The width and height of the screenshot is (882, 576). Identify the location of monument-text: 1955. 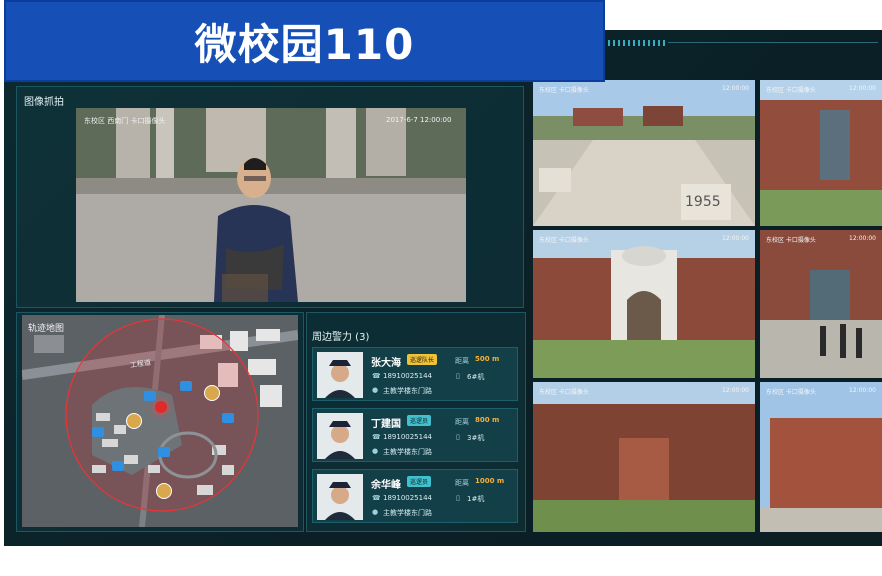
(703, 202).